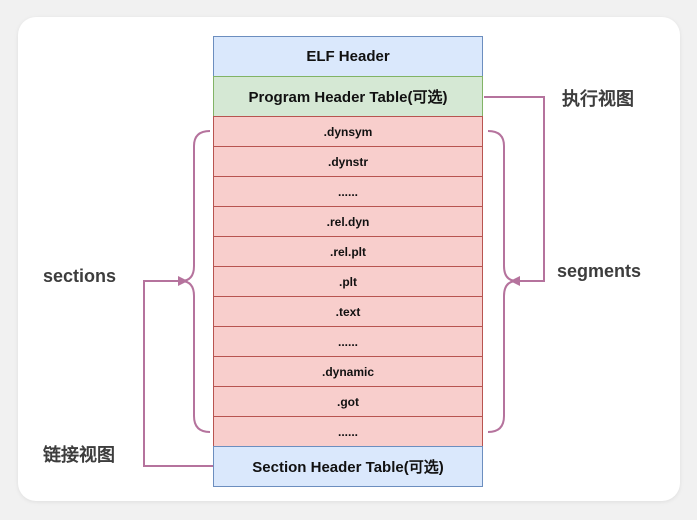  I want to click on execution-view-label: 执行视图, so click(598, 99).